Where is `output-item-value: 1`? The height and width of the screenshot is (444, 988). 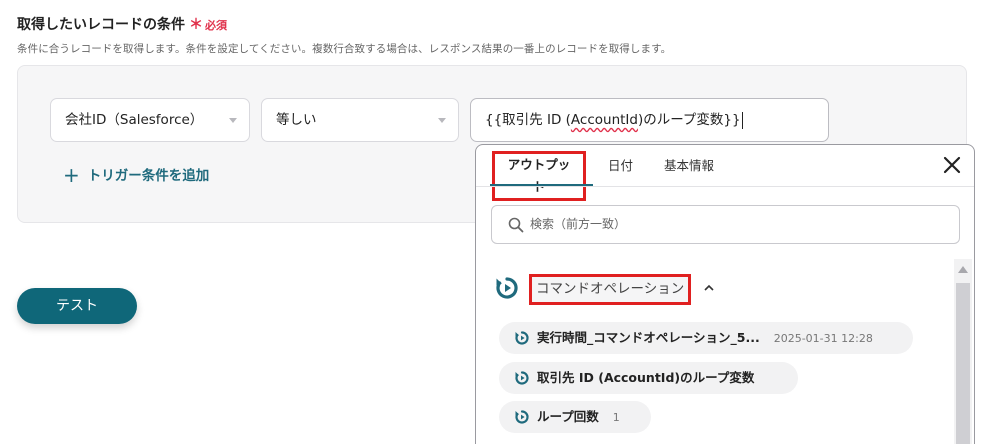
output-item-value: 1 is located at coordinates (616, 417).